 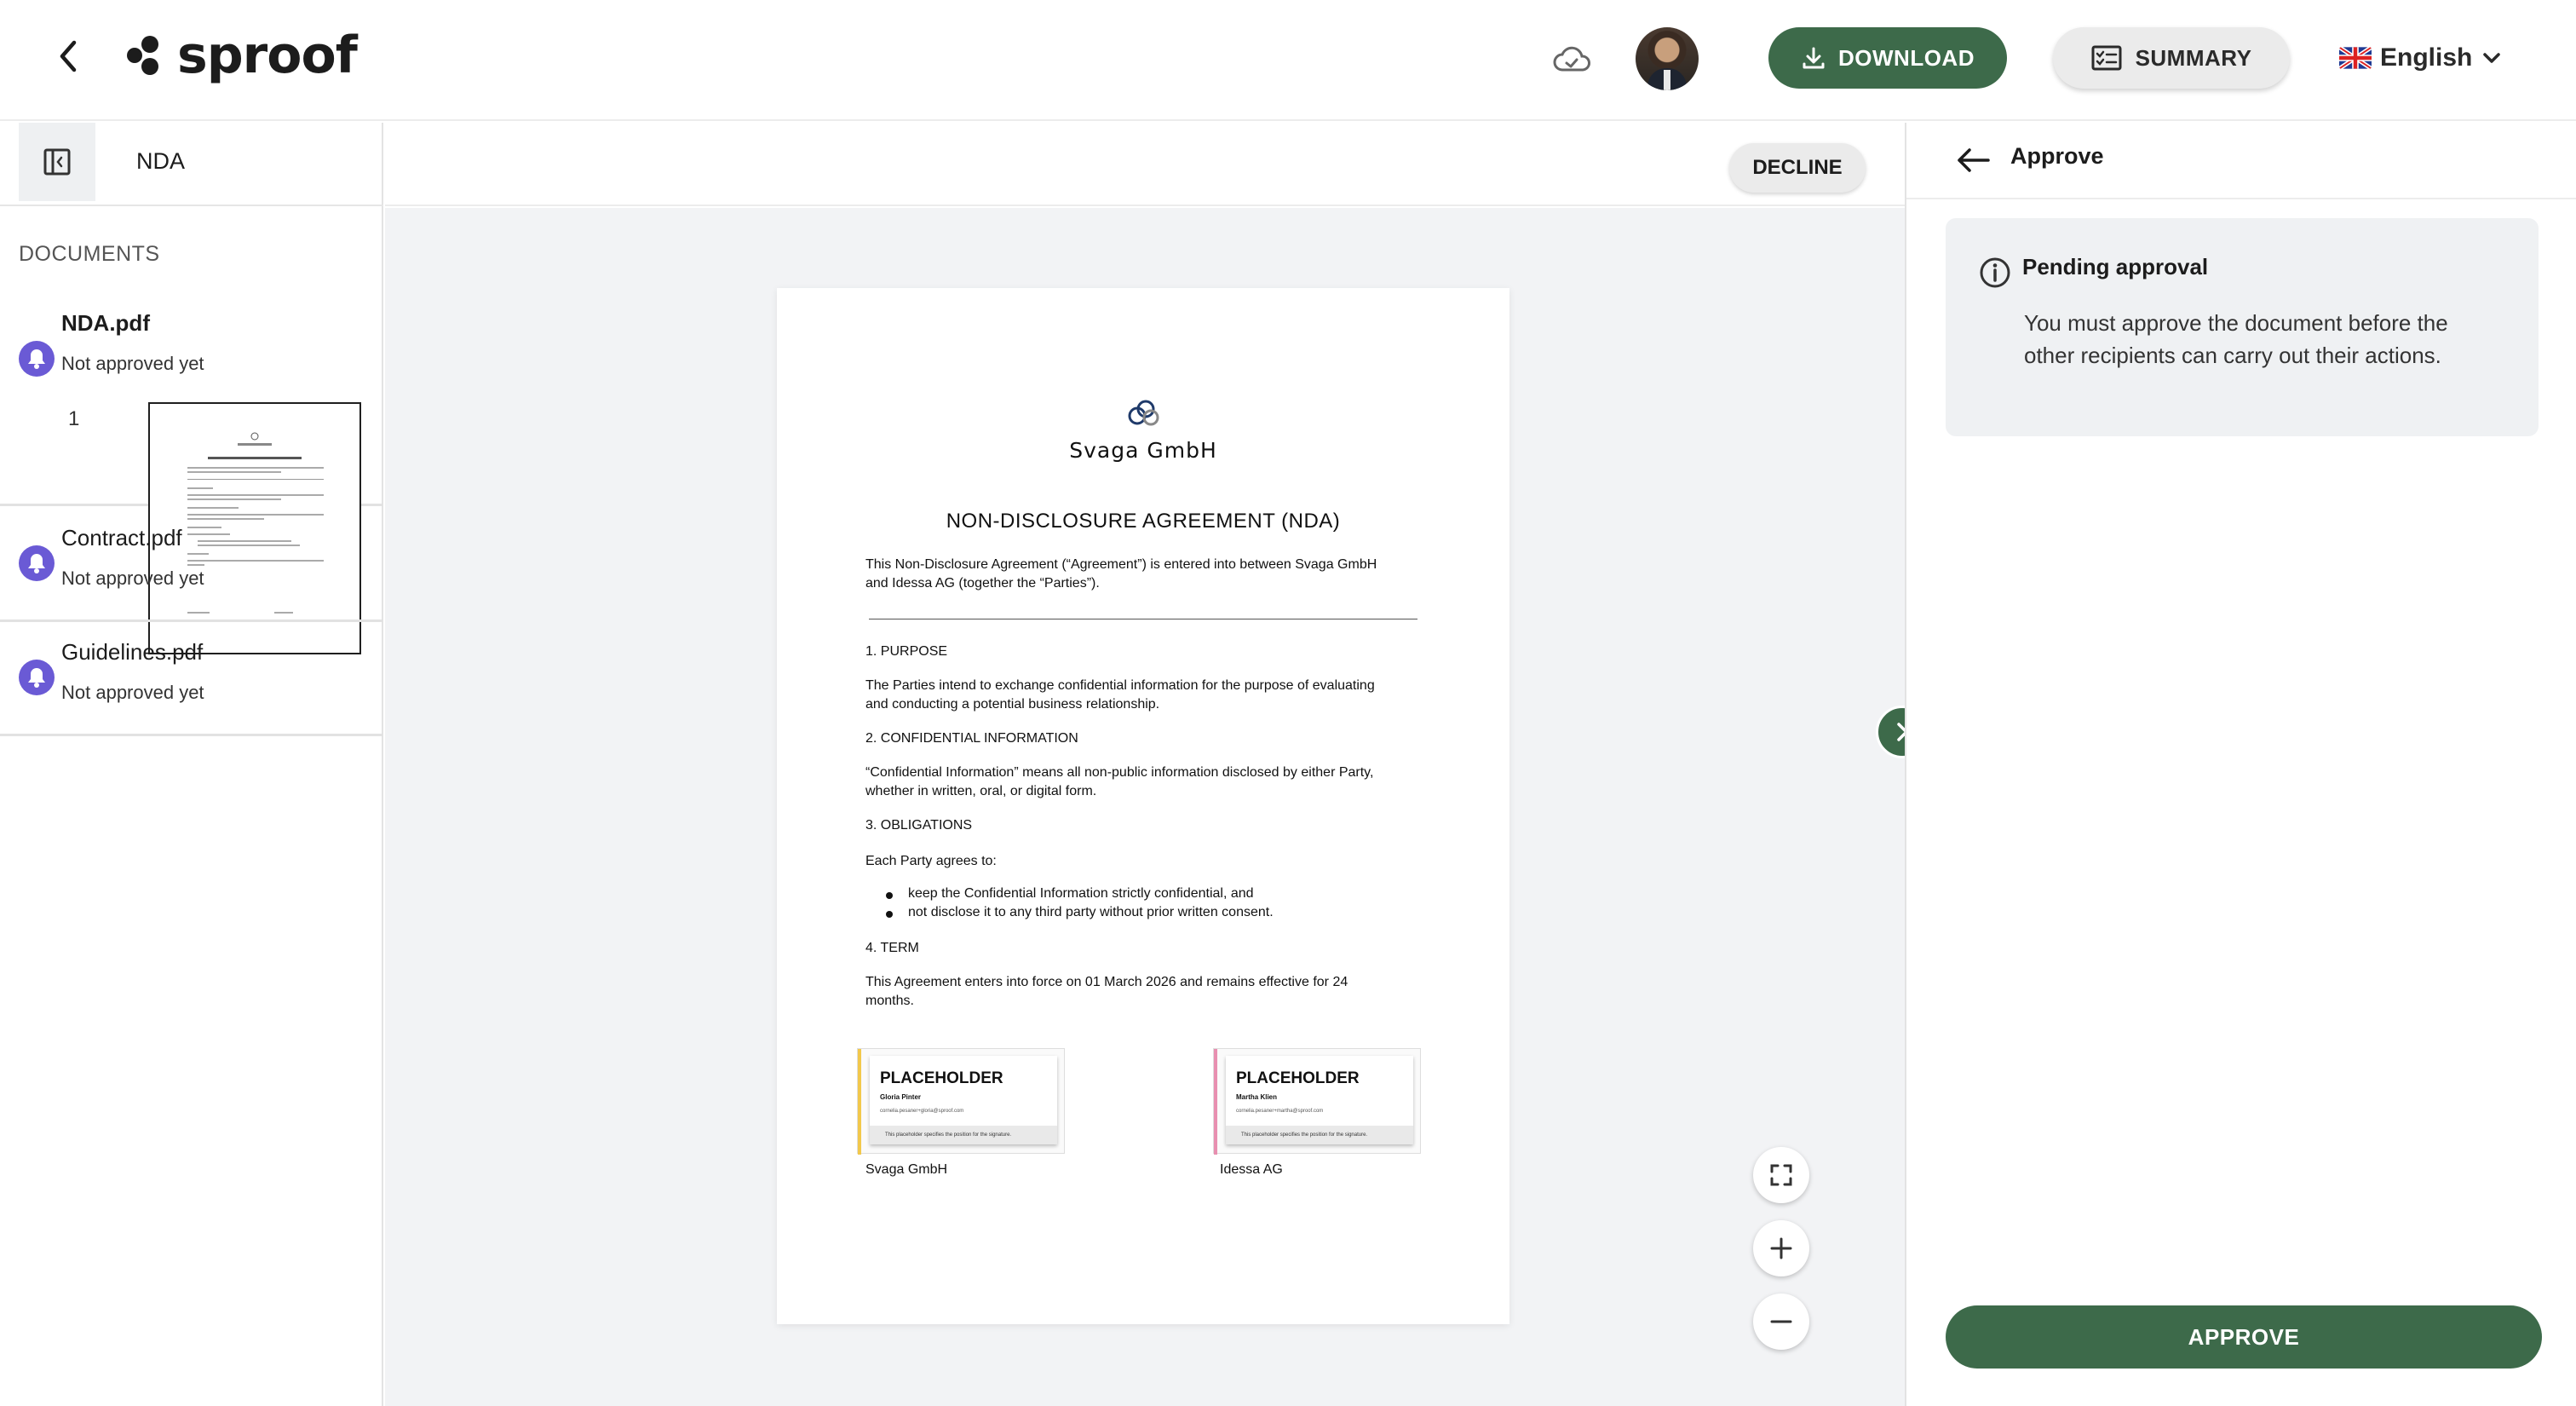 I want to click on plus-icon, so click(x=1781, y=1248).